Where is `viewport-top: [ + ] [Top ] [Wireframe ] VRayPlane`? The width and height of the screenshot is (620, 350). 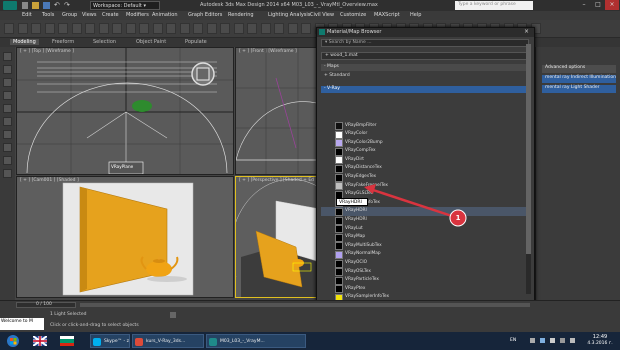
viewport-top: [ + ] [Top ] [Wireframe ] VRayPlane is located at coordinates (125, 111).